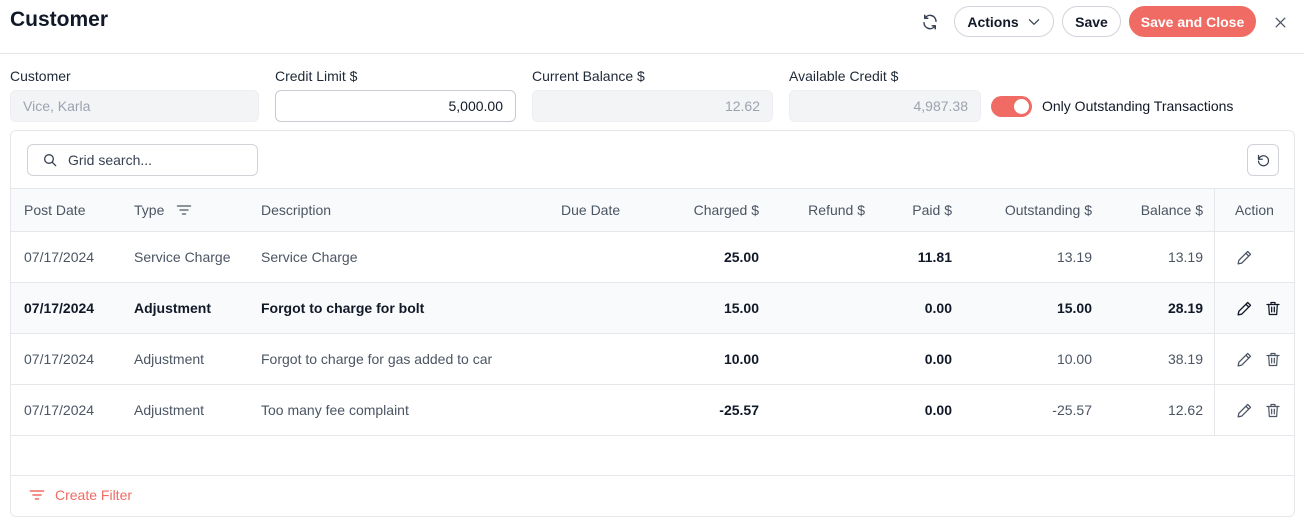  Describe the element at coordinates (741, 257) in the screenshot. I see `cell-charged: 25.00` at that location.